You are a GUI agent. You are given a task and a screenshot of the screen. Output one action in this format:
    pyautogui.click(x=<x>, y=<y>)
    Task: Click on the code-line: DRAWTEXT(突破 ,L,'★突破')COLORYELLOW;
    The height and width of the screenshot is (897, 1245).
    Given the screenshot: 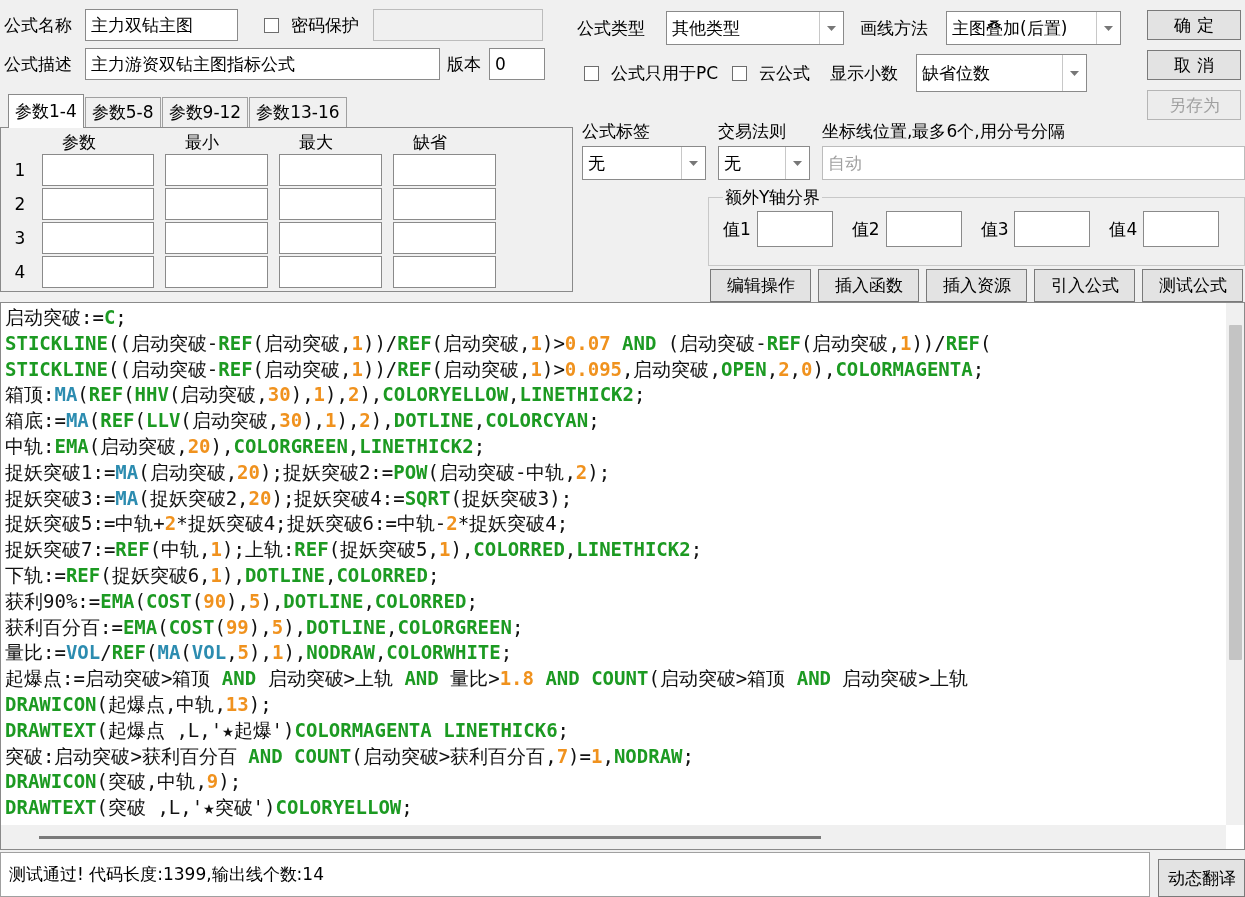 What is the action you would take?
    pyautogui.click(x=209, y=808)
    